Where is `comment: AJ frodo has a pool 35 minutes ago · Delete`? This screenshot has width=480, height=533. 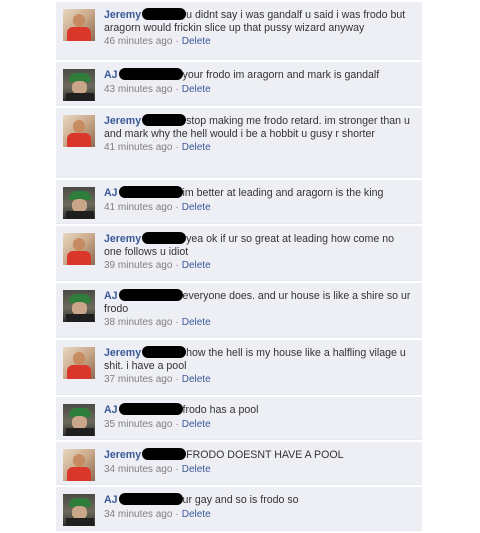
comment: AJ frodo has a pool 35 minutes ago · Delete is located at coordinates (239, 418).